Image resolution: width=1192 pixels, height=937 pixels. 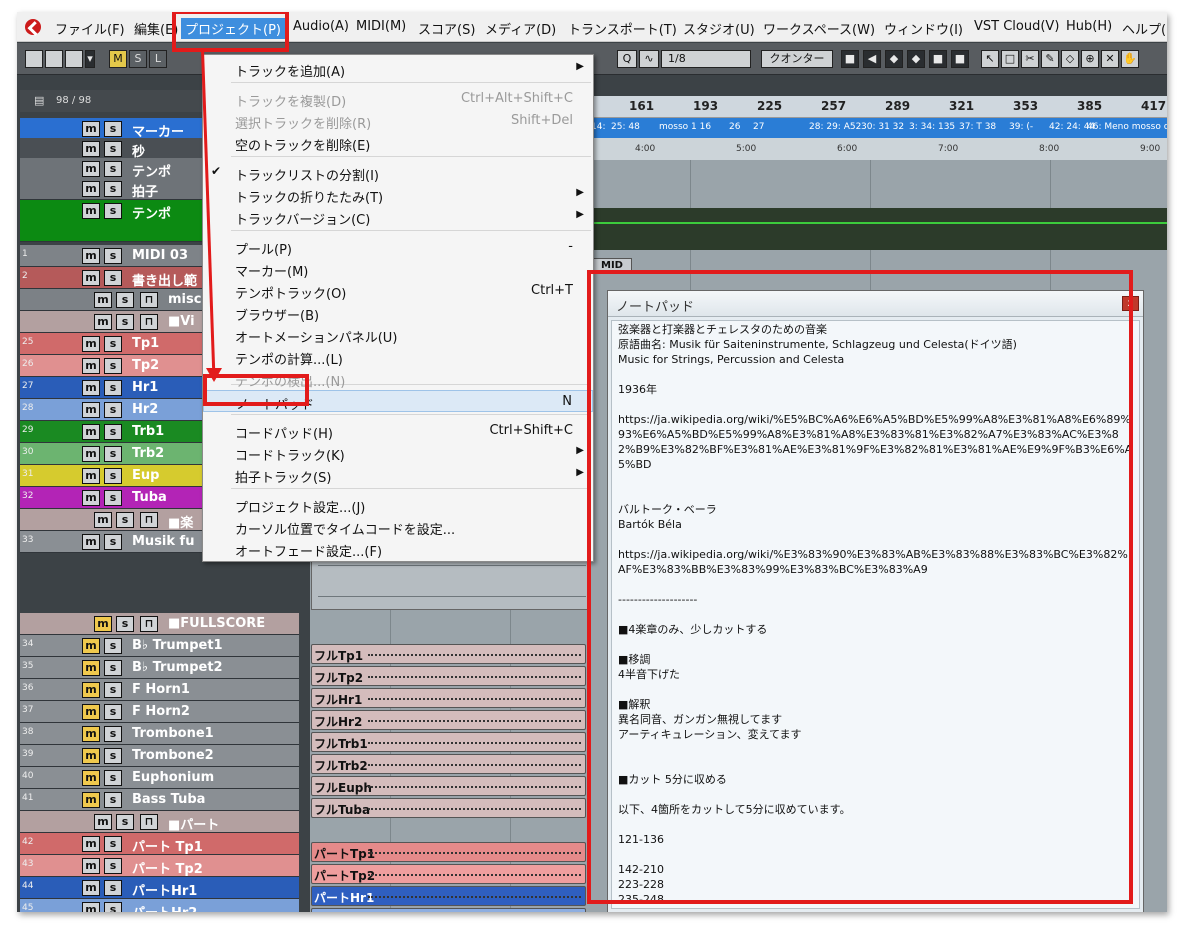 What do you see at coordinates (398, 173) in the screenshot?
I see `project-menu-item: ✔ トラックリストの分割(I)` at bounding box center [398, 173].